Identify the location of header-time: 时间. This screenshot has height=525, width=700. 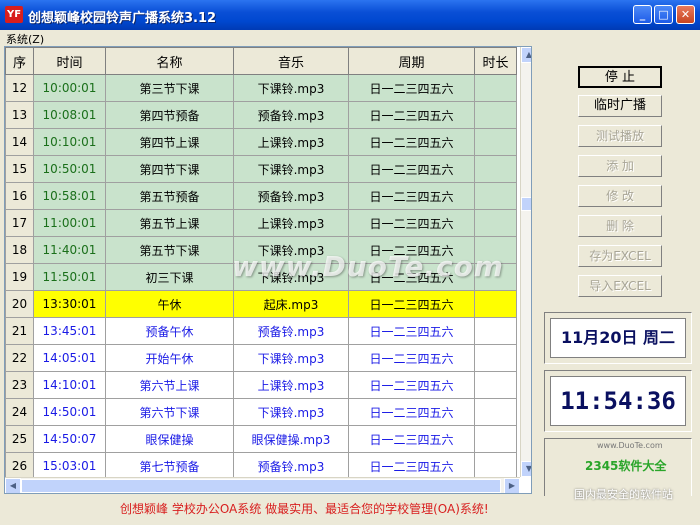
(69, 61).